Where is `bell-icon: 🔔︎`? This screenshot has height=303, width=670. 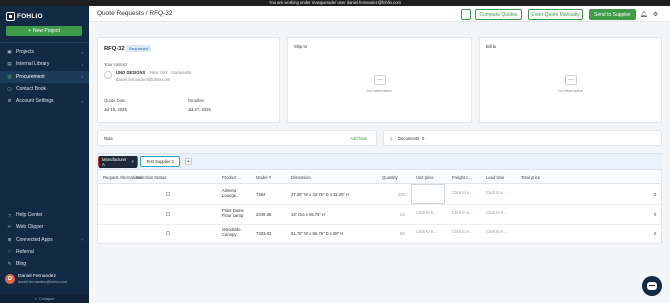
bell-icon: 🔔︎ is located at coordinates (644, 14).